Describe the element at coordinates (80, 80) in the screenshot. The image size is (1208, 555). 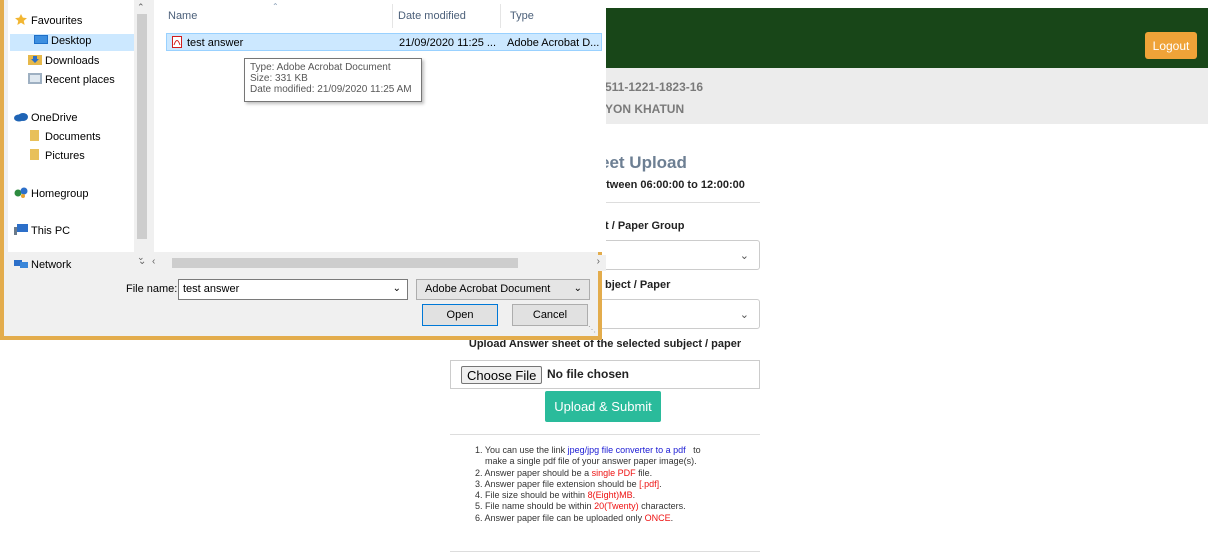
I see `nav-label: Recent places` at that location.